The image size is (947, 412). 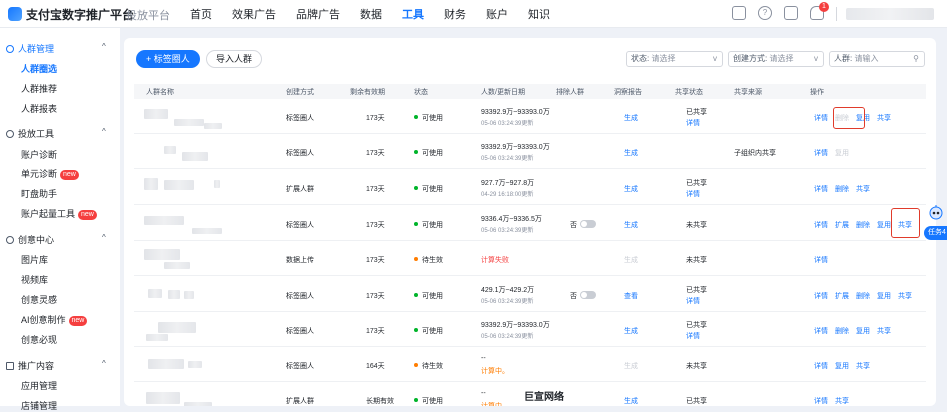 I want to click on sidebar-item-unit-diagnosis: 单元诊断 new, so click(x=50, y=173).